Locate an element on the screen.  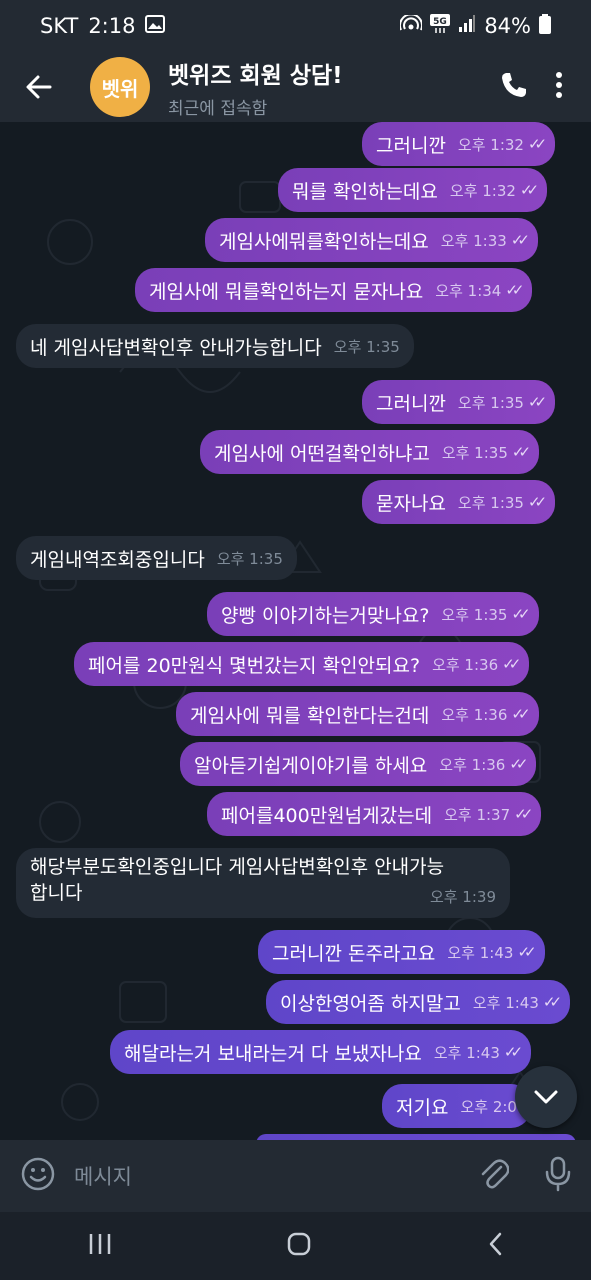
message-bubble: 저기요 오후 2:0 is located at coordinates (456, 1106).